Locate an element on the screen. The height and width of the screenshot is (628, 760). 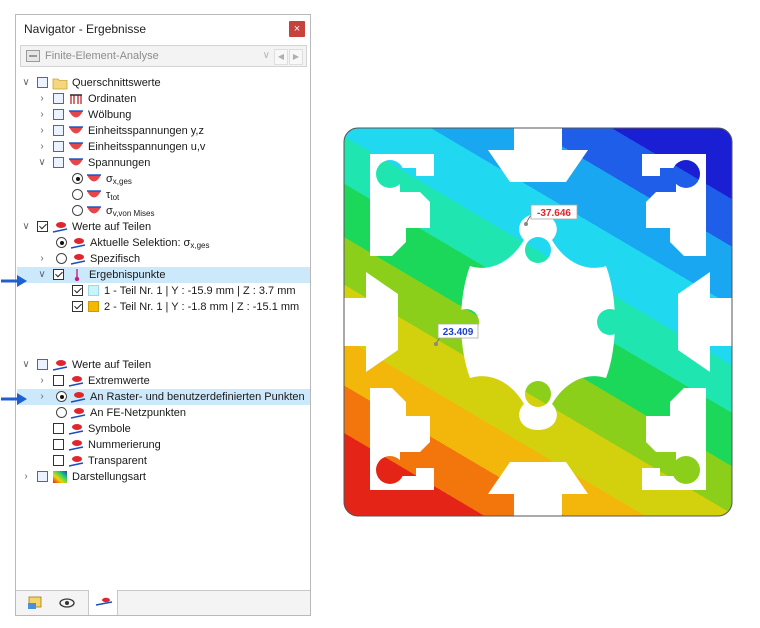
tree-item-fe-netzpunkte: An FE-Netzpunkten is located at coordinates (163, 413).